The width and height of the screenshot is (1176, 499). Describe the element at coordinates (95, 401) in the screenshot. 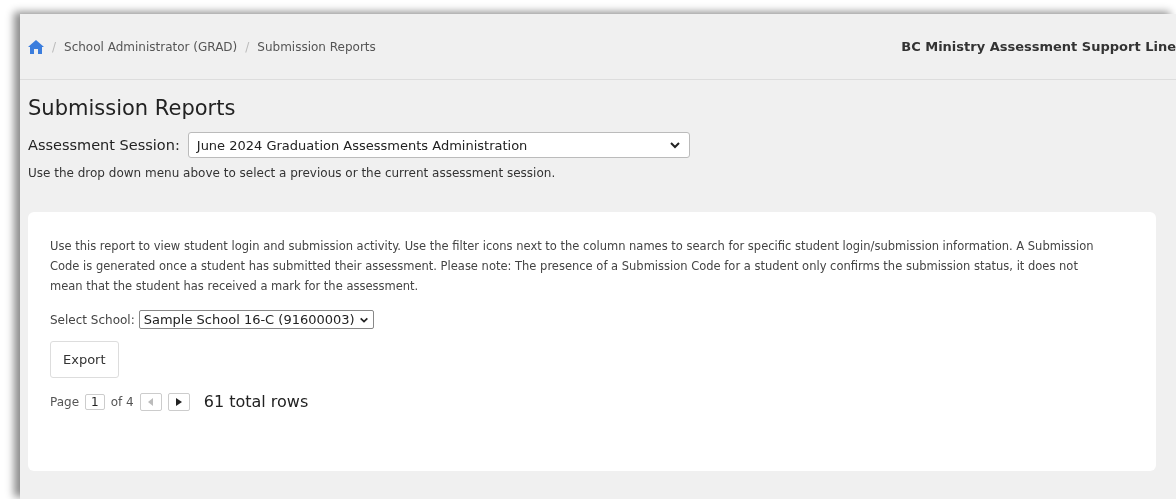

I see `page-number-field: 1` at that location.